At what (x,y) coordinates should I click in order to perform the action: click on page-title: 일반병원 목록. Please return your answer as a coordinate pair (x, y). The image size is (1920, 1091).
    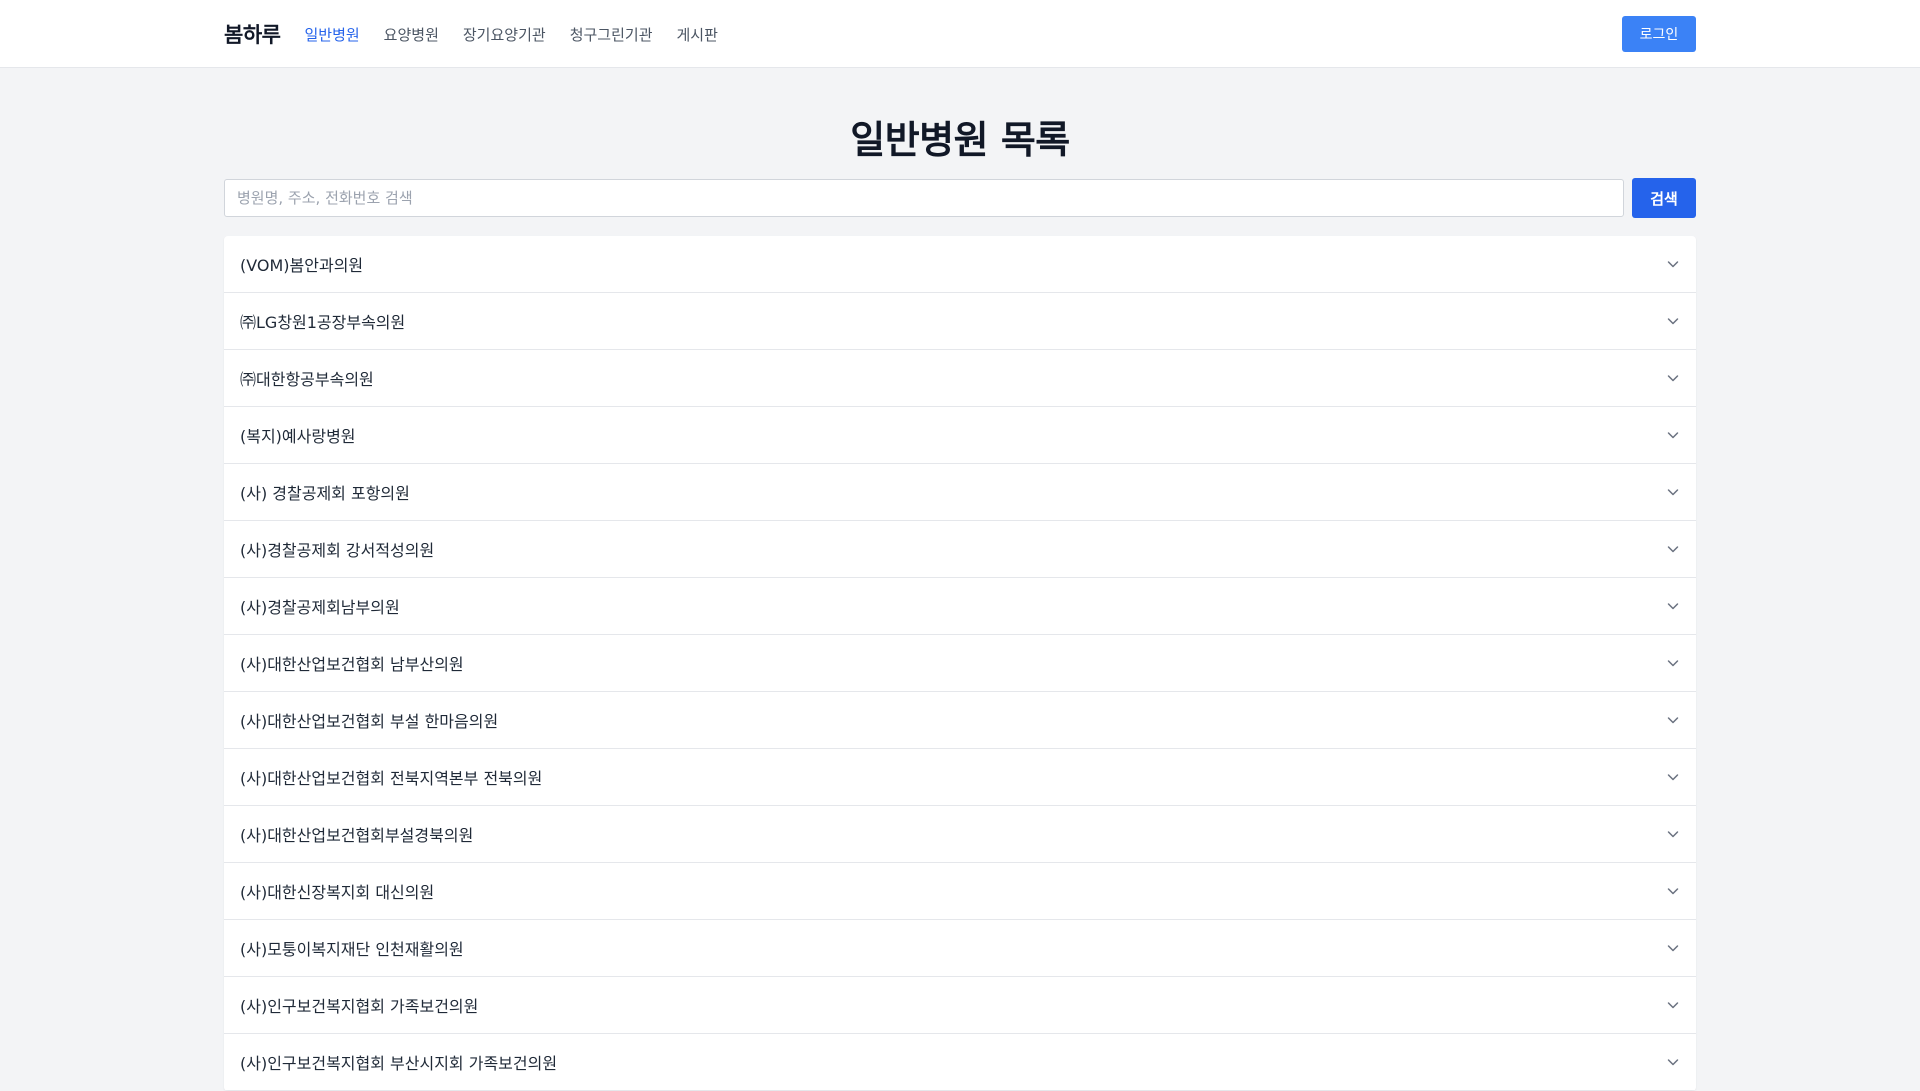
    Looking at the image, I should click on (960, 140).